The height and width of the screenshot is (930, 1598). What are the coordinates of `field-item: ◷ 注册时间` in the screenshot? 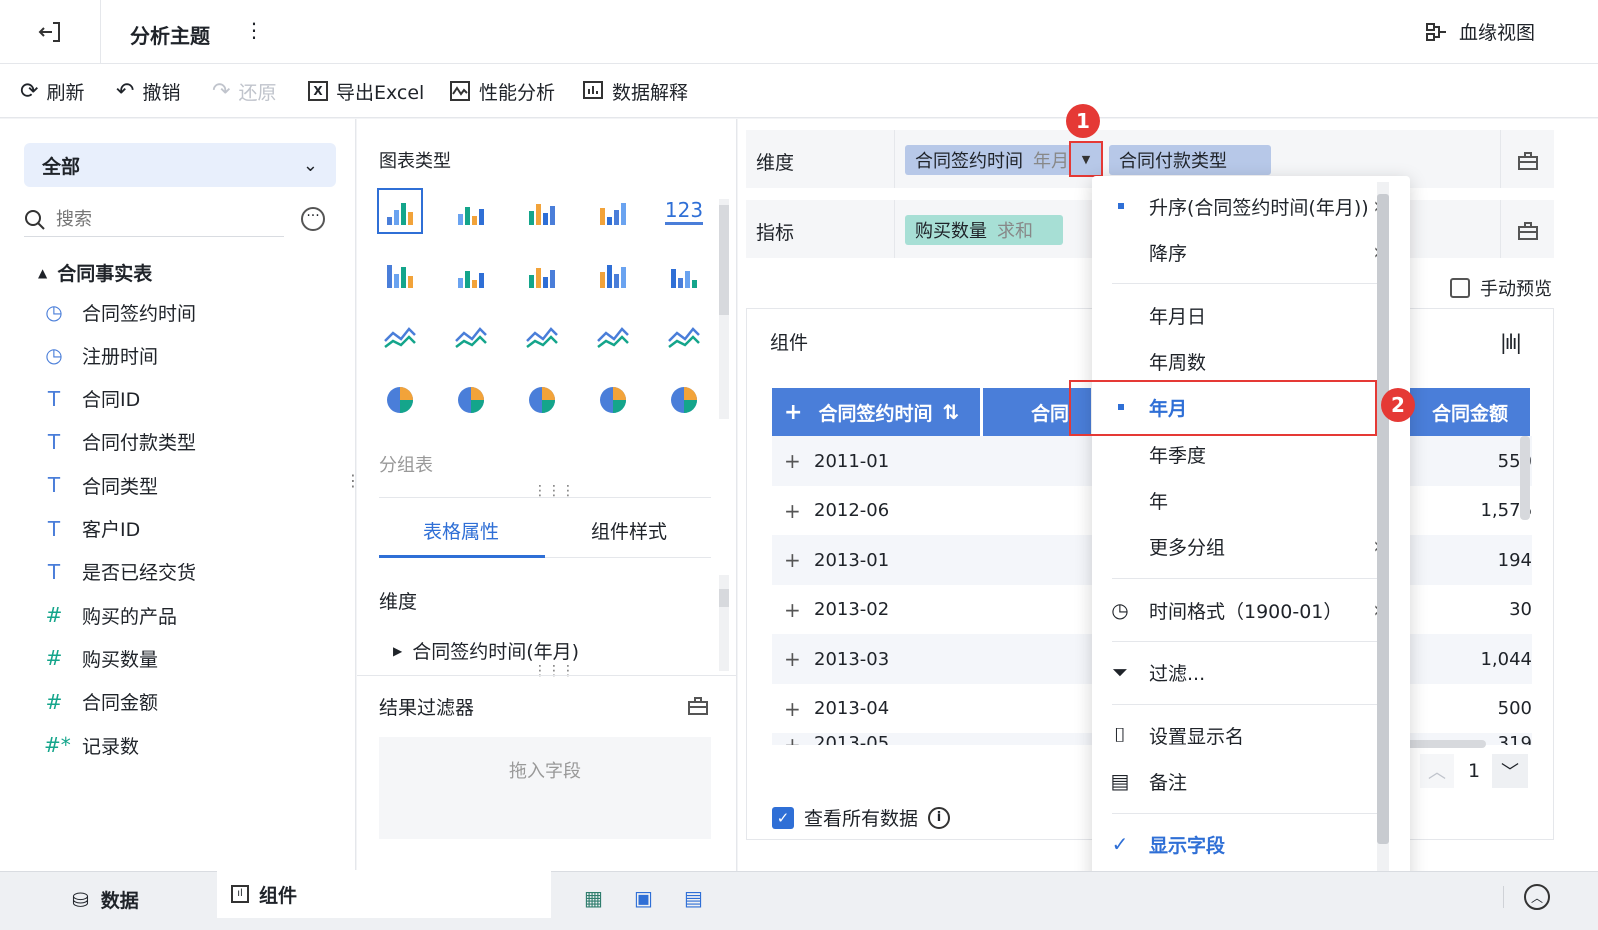 It's located at (101, 355).